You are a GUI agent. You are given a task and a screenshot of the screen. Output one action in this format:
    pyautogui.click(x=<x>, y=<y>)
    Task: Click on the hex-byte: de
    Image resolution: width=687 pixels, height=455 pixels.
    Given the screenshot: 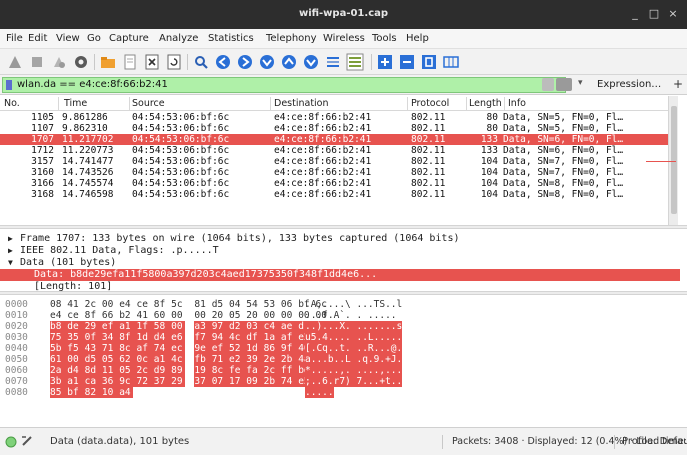 What is the action you would take?
    pyautogui.click(x=76, y=326)
    